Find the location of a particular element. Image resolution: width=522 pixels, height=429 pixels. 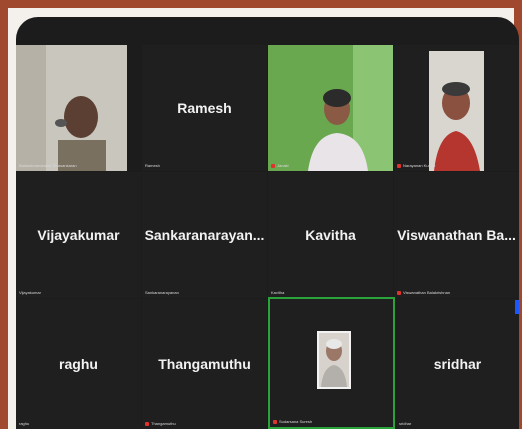

participant-name-label: Ramesh is located at coordinates (152, 165).